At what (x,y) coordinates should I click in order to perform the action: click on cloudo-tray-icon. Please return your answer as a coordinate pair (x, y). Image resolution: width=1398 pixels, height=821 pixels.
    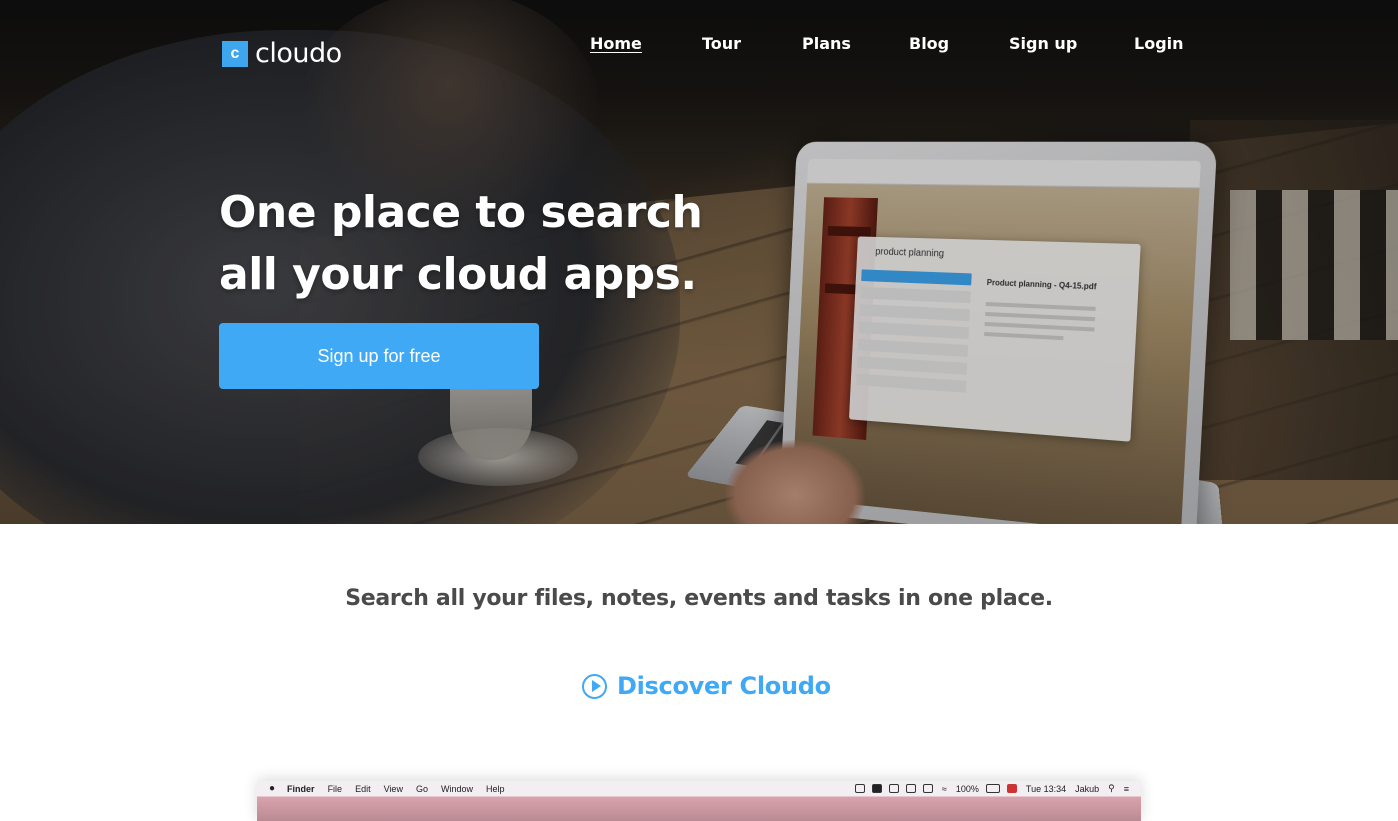
    Looking at the image, I should click on (877, 788).